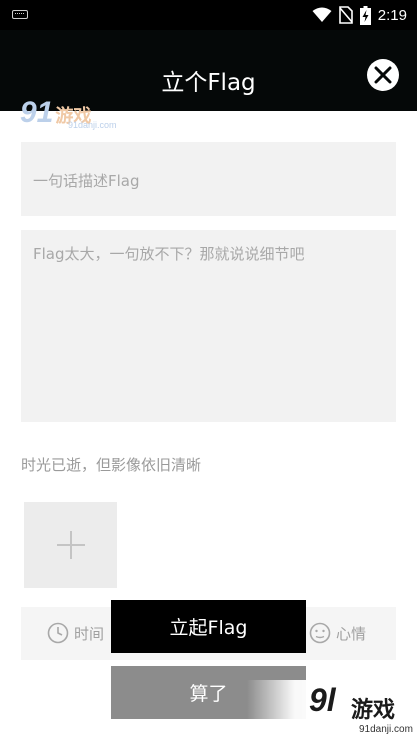 The width and height of the screenshot is (417, 743). Describe the element at coordinates (392, 15) in the screenshot. I see `status-time: 2:19` at that location.